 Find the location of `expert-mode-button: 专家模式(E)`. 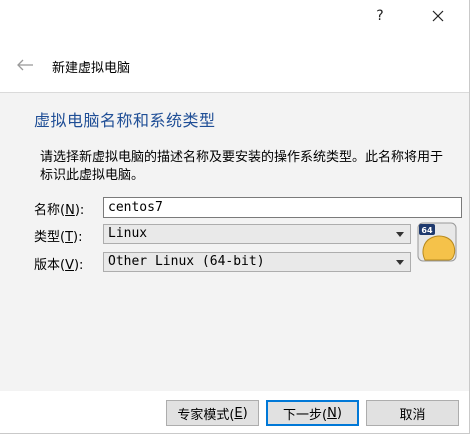

expert-mode-button: 专家模式(E) is located at coordinates (212, 413).